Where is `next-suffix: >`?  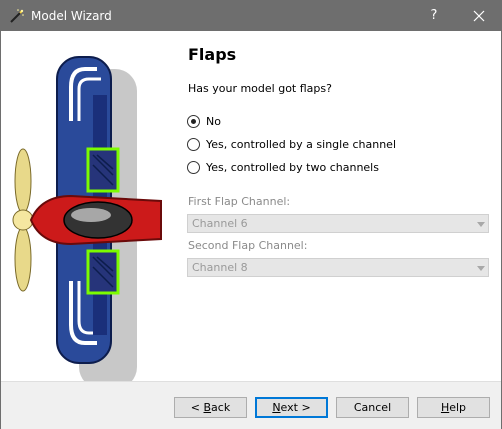 next-suffix: > is located at coordinates (304, 407).